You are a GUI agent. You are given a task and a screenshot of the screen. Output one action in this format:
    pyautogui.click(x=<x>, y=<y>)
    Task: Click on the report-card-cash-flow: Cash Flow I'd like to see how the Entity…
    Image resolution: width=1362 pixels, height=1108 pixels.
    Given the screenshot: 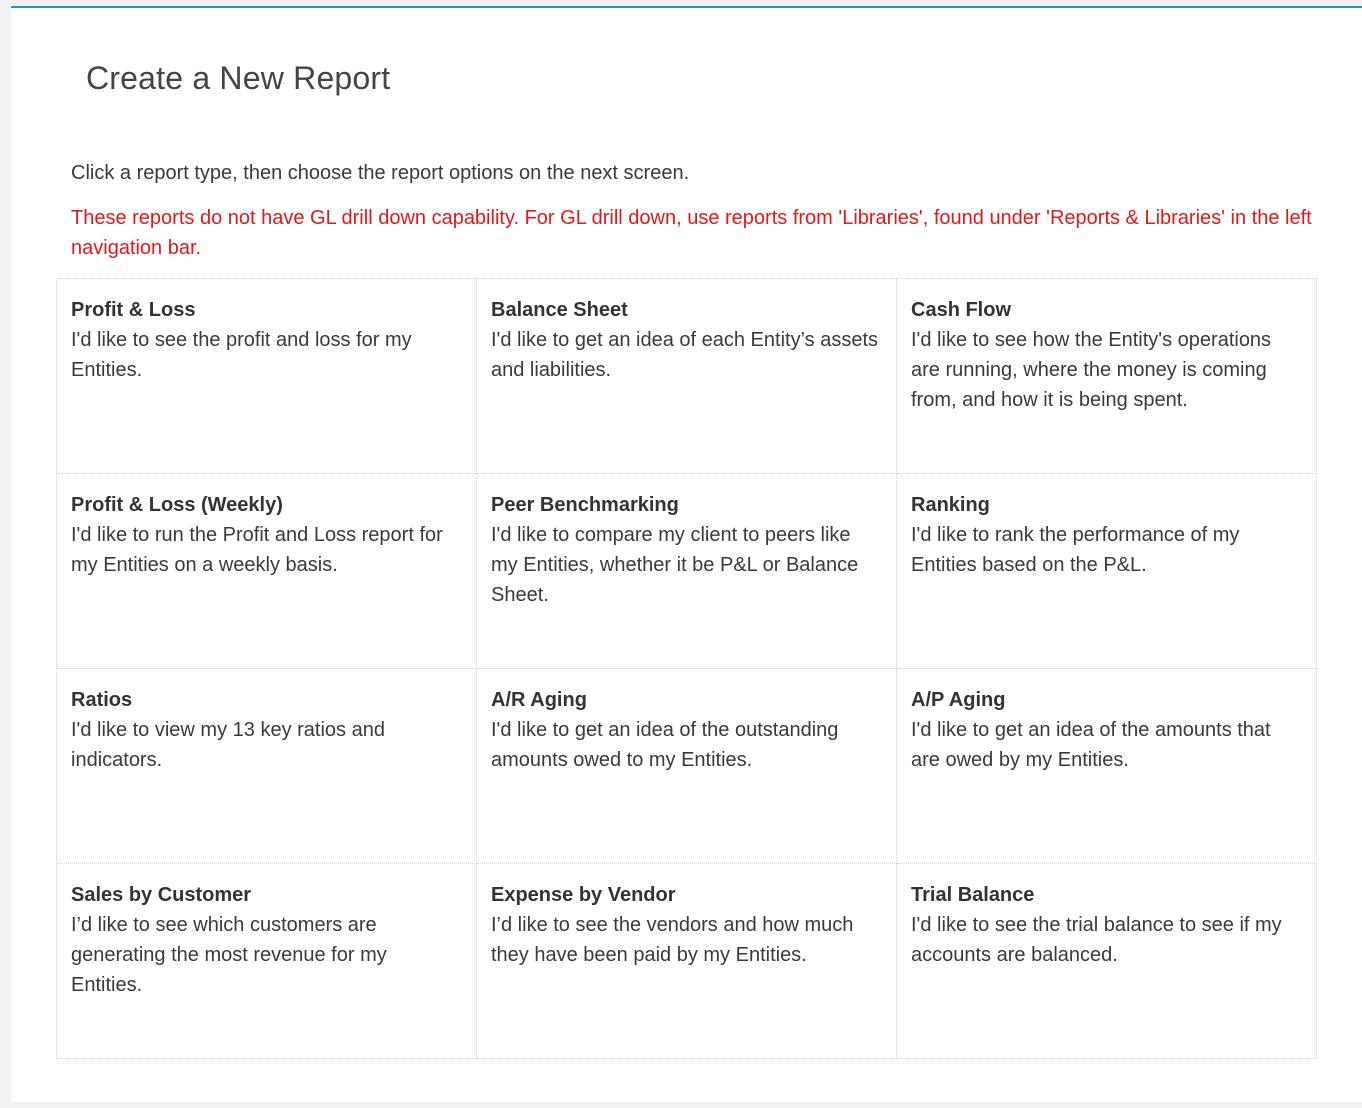 What is the action you would take?
    pyautogui.click(x=1107, y=376)
    